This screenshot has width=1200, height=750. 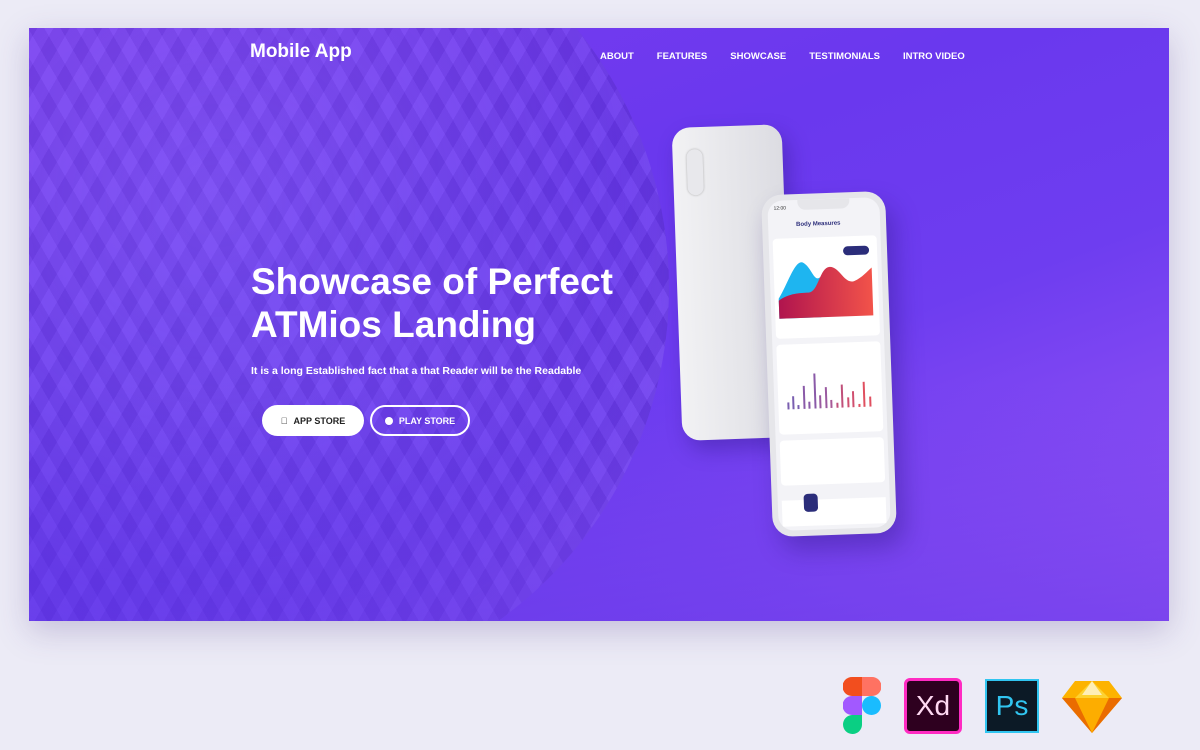 What do you see at coordinates (1092, 707) in the screenshot?
I see `sketch-icon` at bounding box center [1092, 707].